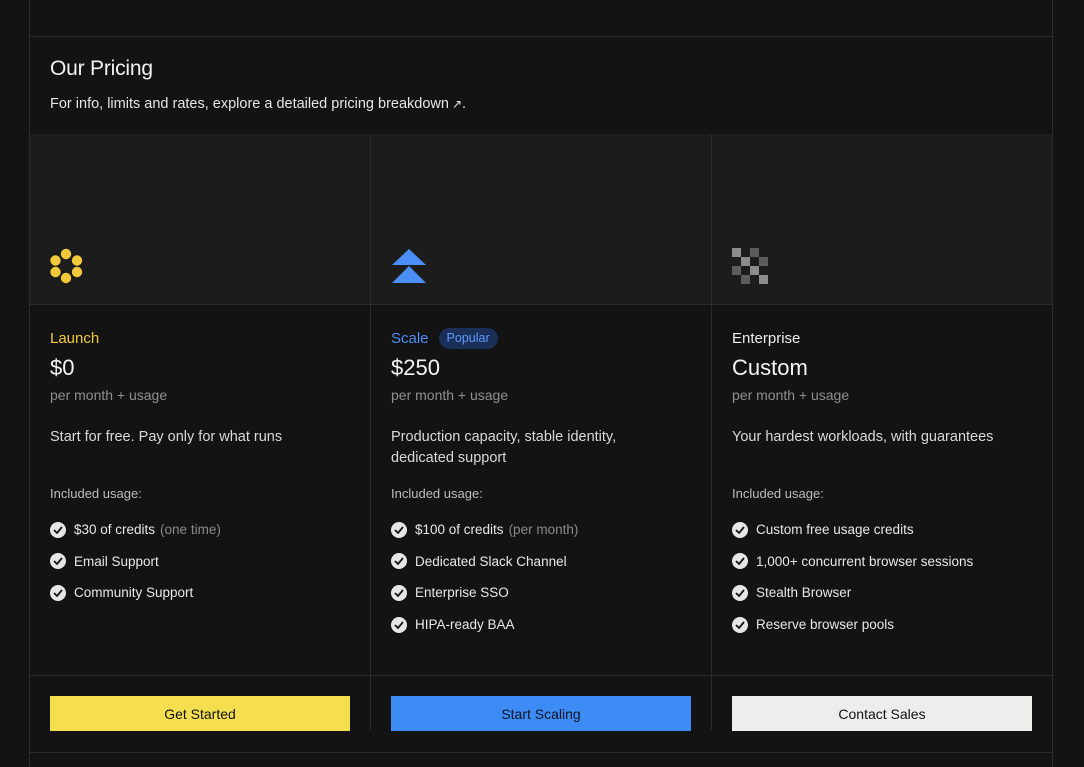  I want to click on external-link-icon: ↗, so click(457, 104).